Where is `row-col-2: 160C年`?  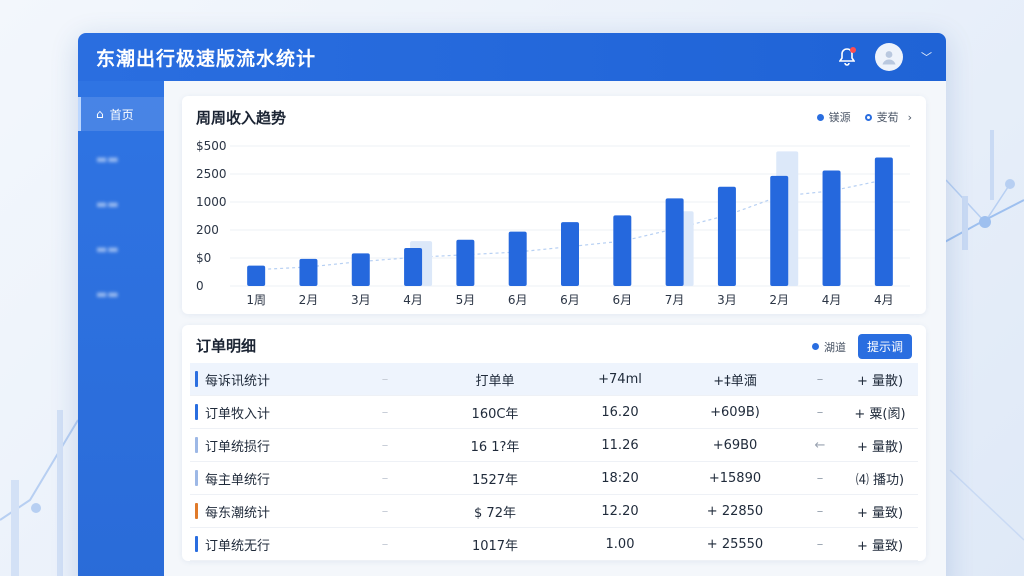
row-col-2: 160C年 is located at coordinates (495, 414).